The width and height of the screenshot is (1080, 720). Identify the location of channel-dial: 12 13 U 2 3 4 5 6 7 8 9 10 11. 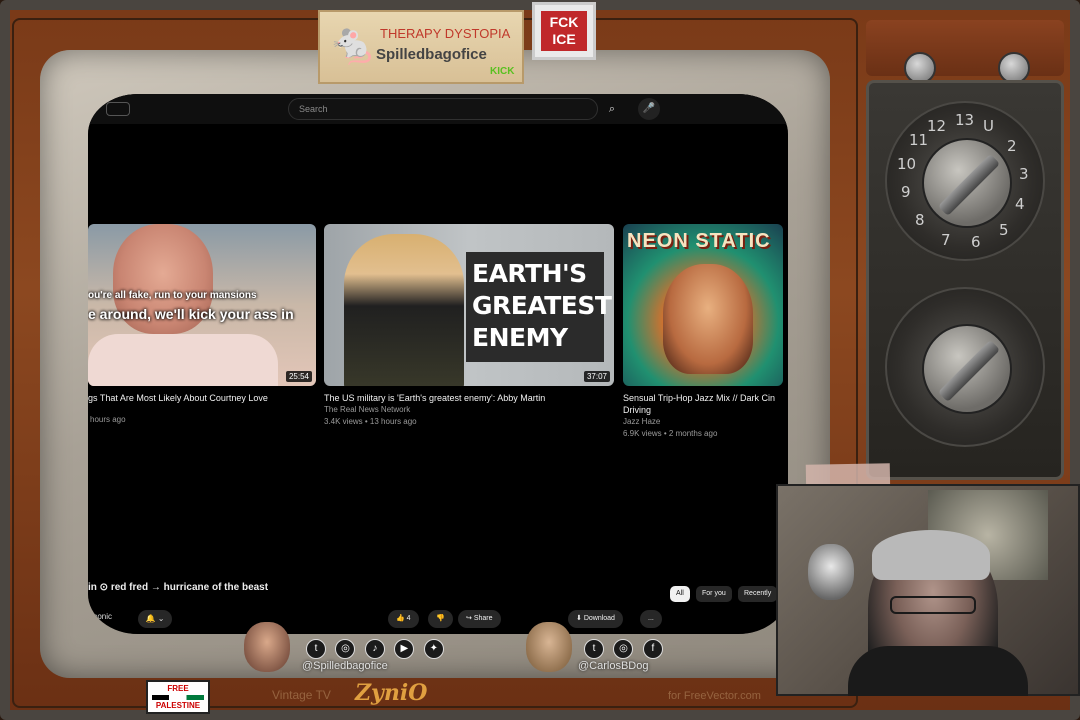
(965, 181).